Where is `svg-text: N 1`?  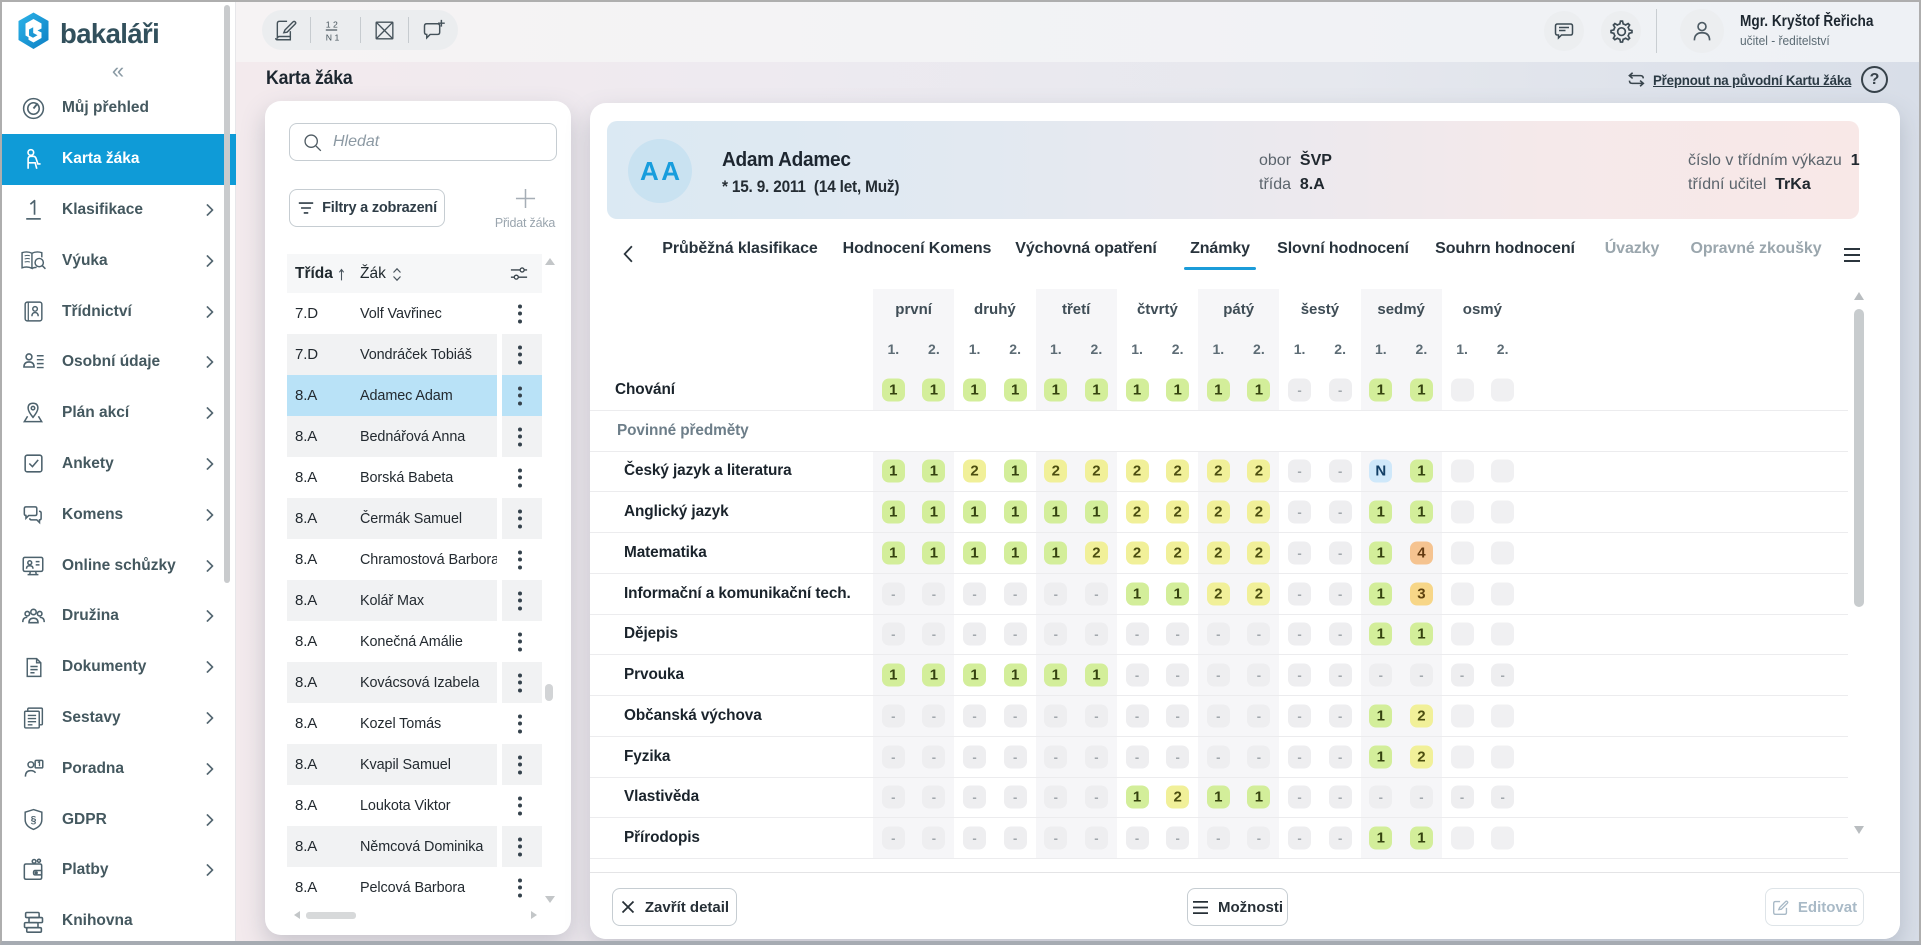 svg-text: N 1 is located at coordinates (333, 37).